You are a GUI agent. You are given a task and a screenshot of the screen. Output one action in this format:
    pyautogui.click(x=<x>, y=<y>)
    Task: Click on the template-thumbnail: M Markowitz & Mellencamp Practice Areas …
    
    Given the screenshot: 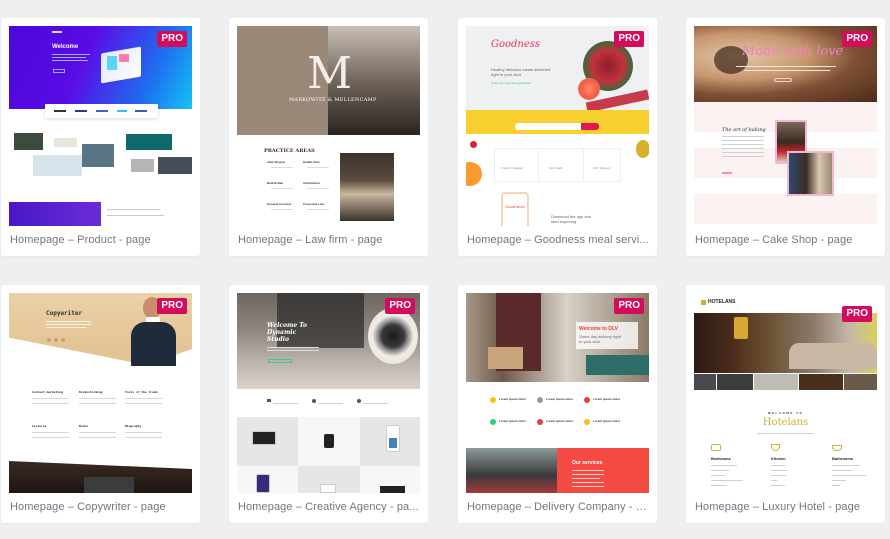 What is the action you would take?
    pyautogui.click(x=328, y=126)
    